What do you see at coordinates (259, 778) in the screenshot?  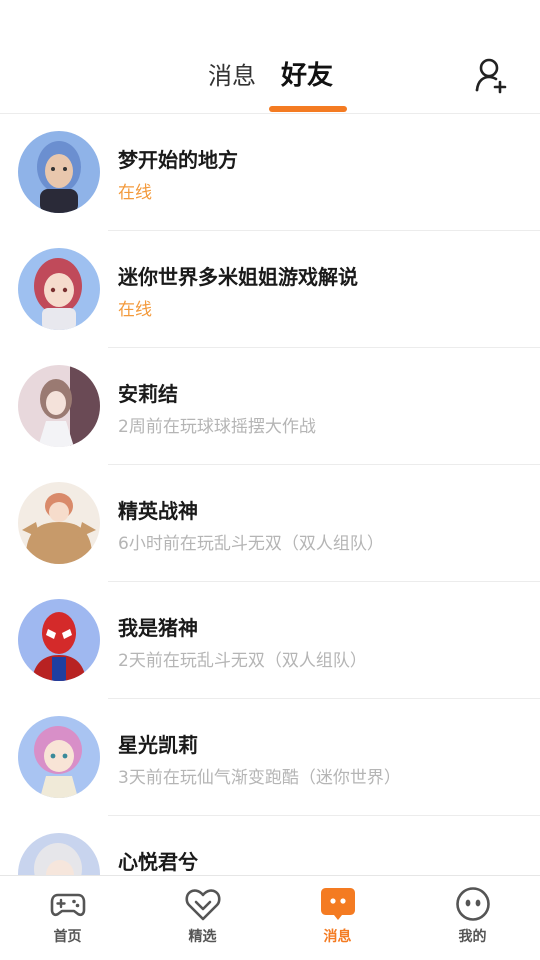 I see `friend-status: 3天前在玩仙气渐变跑酷（迷你世界）` at bounding box center [259, 778].